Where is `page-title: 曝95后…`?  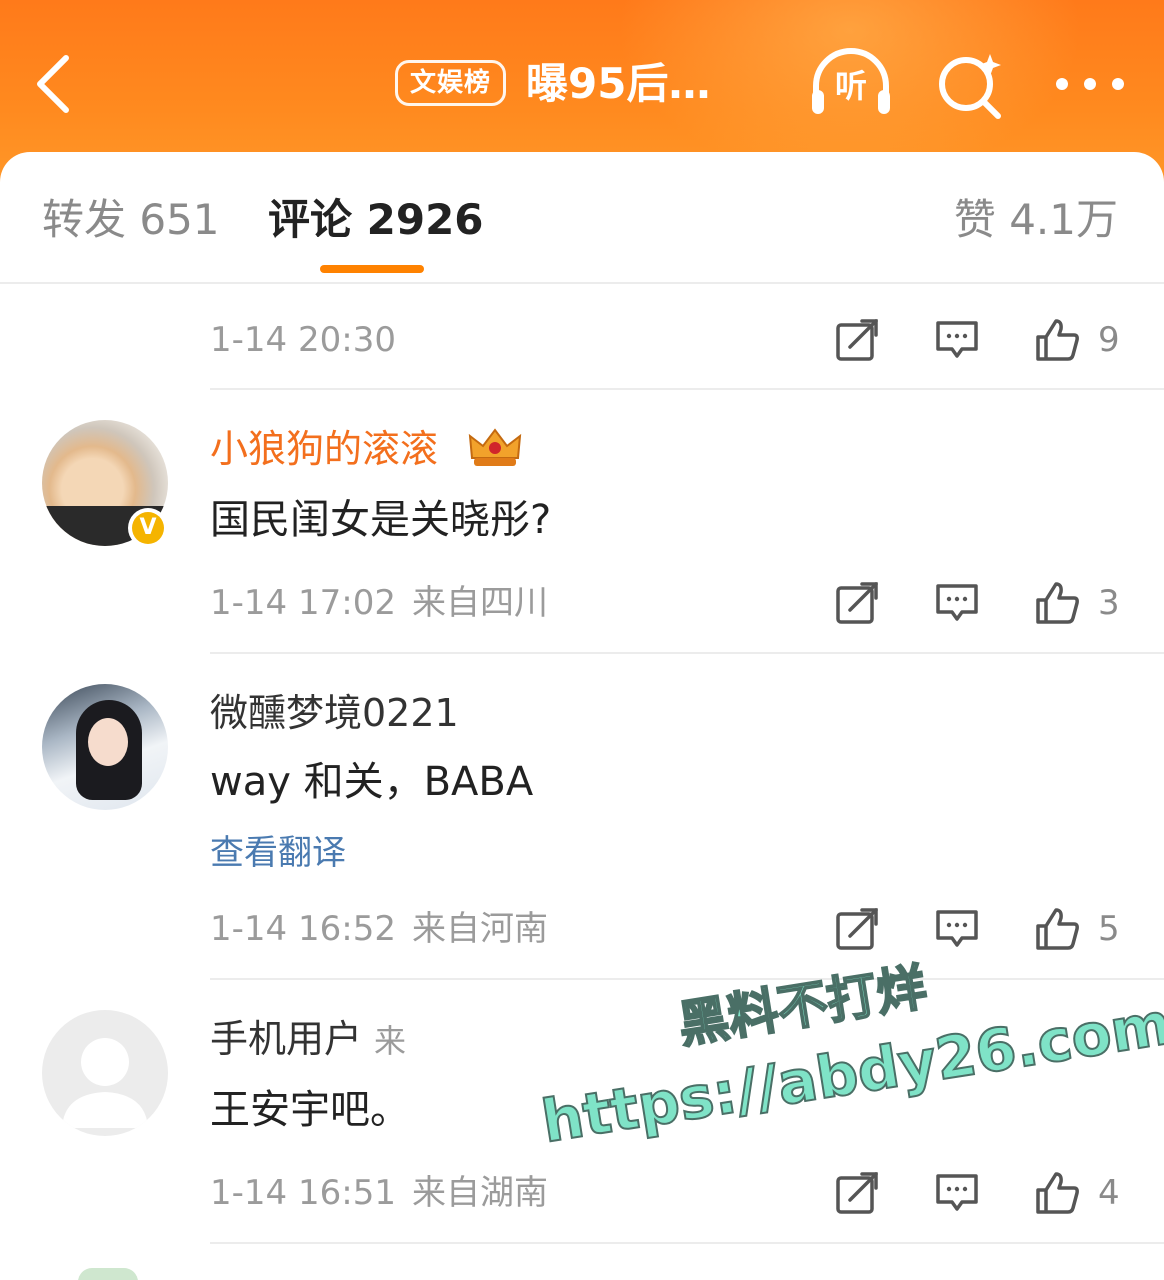 page-title: 曝95后… is located at coordinates (618, 83).